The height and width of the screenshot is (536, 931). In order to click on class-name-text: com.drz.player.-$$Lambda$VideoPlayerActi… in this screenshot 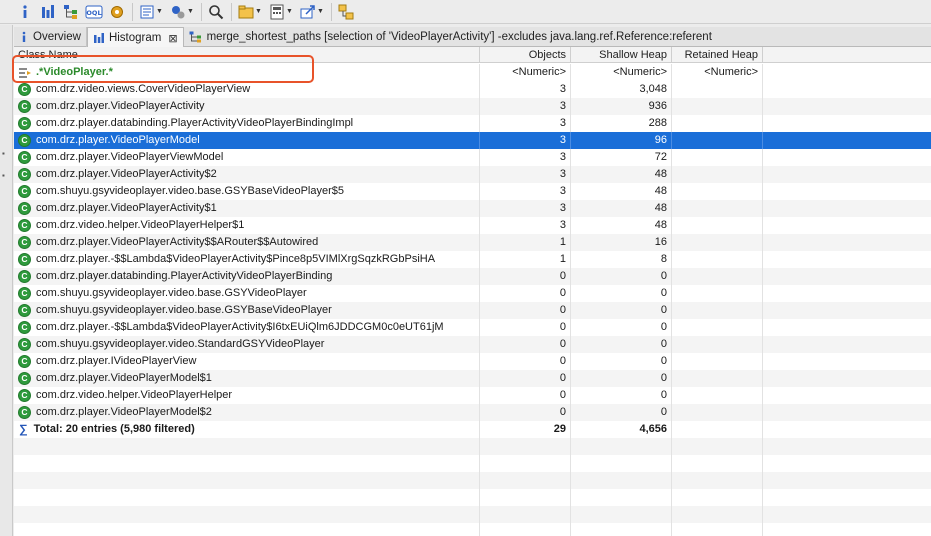, I will do `click(240, 327)`.